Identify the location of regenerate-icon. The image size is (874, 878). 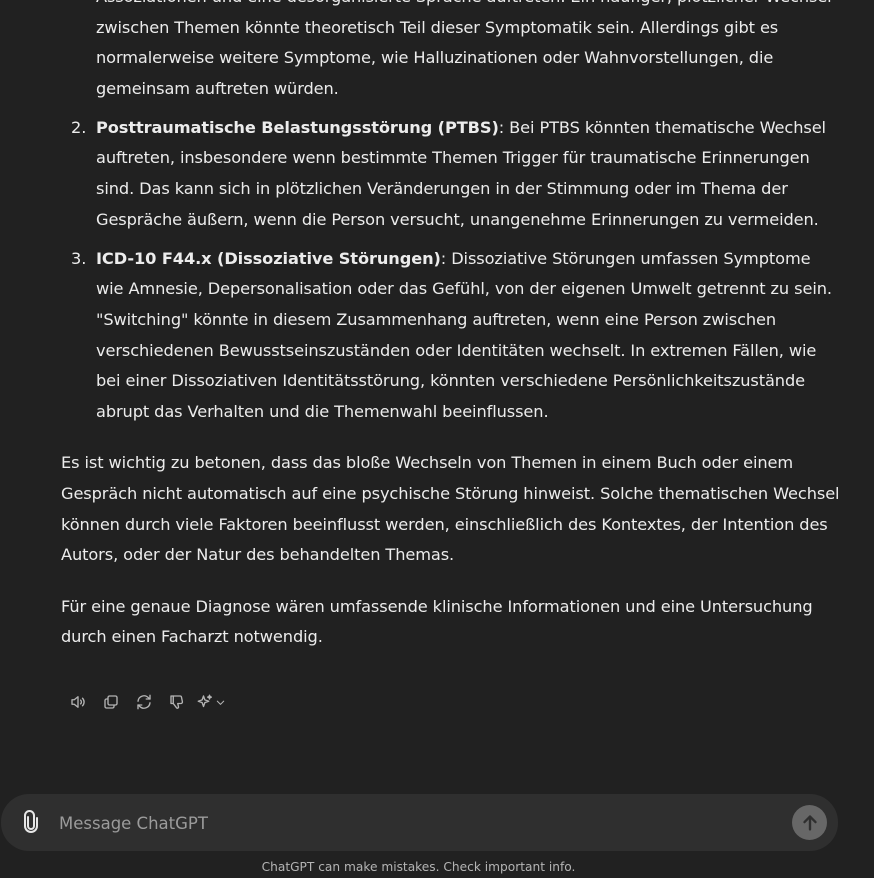
(143, 702).